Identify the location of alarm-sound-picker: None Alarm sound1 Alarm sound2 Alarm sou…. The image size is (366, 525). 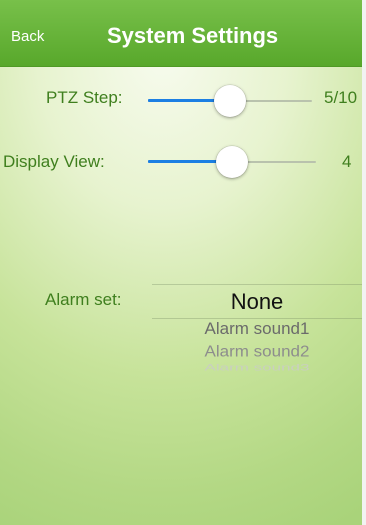
(257, 330).